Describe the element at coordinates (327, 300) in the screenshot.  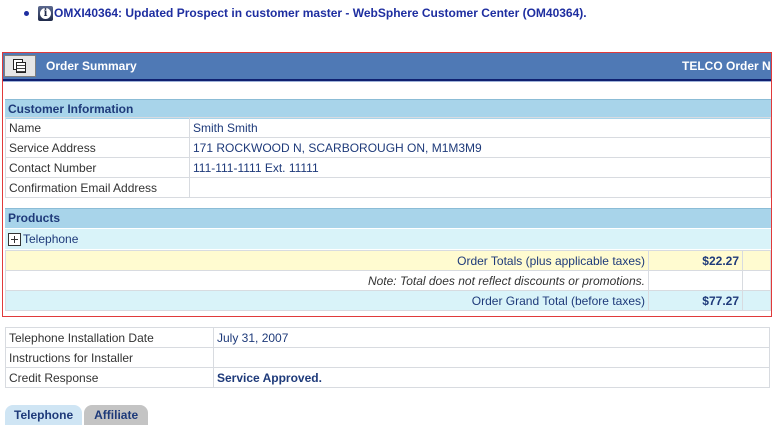
I see `grand-total-label: Order Grand Total (before taxes)` at that location.